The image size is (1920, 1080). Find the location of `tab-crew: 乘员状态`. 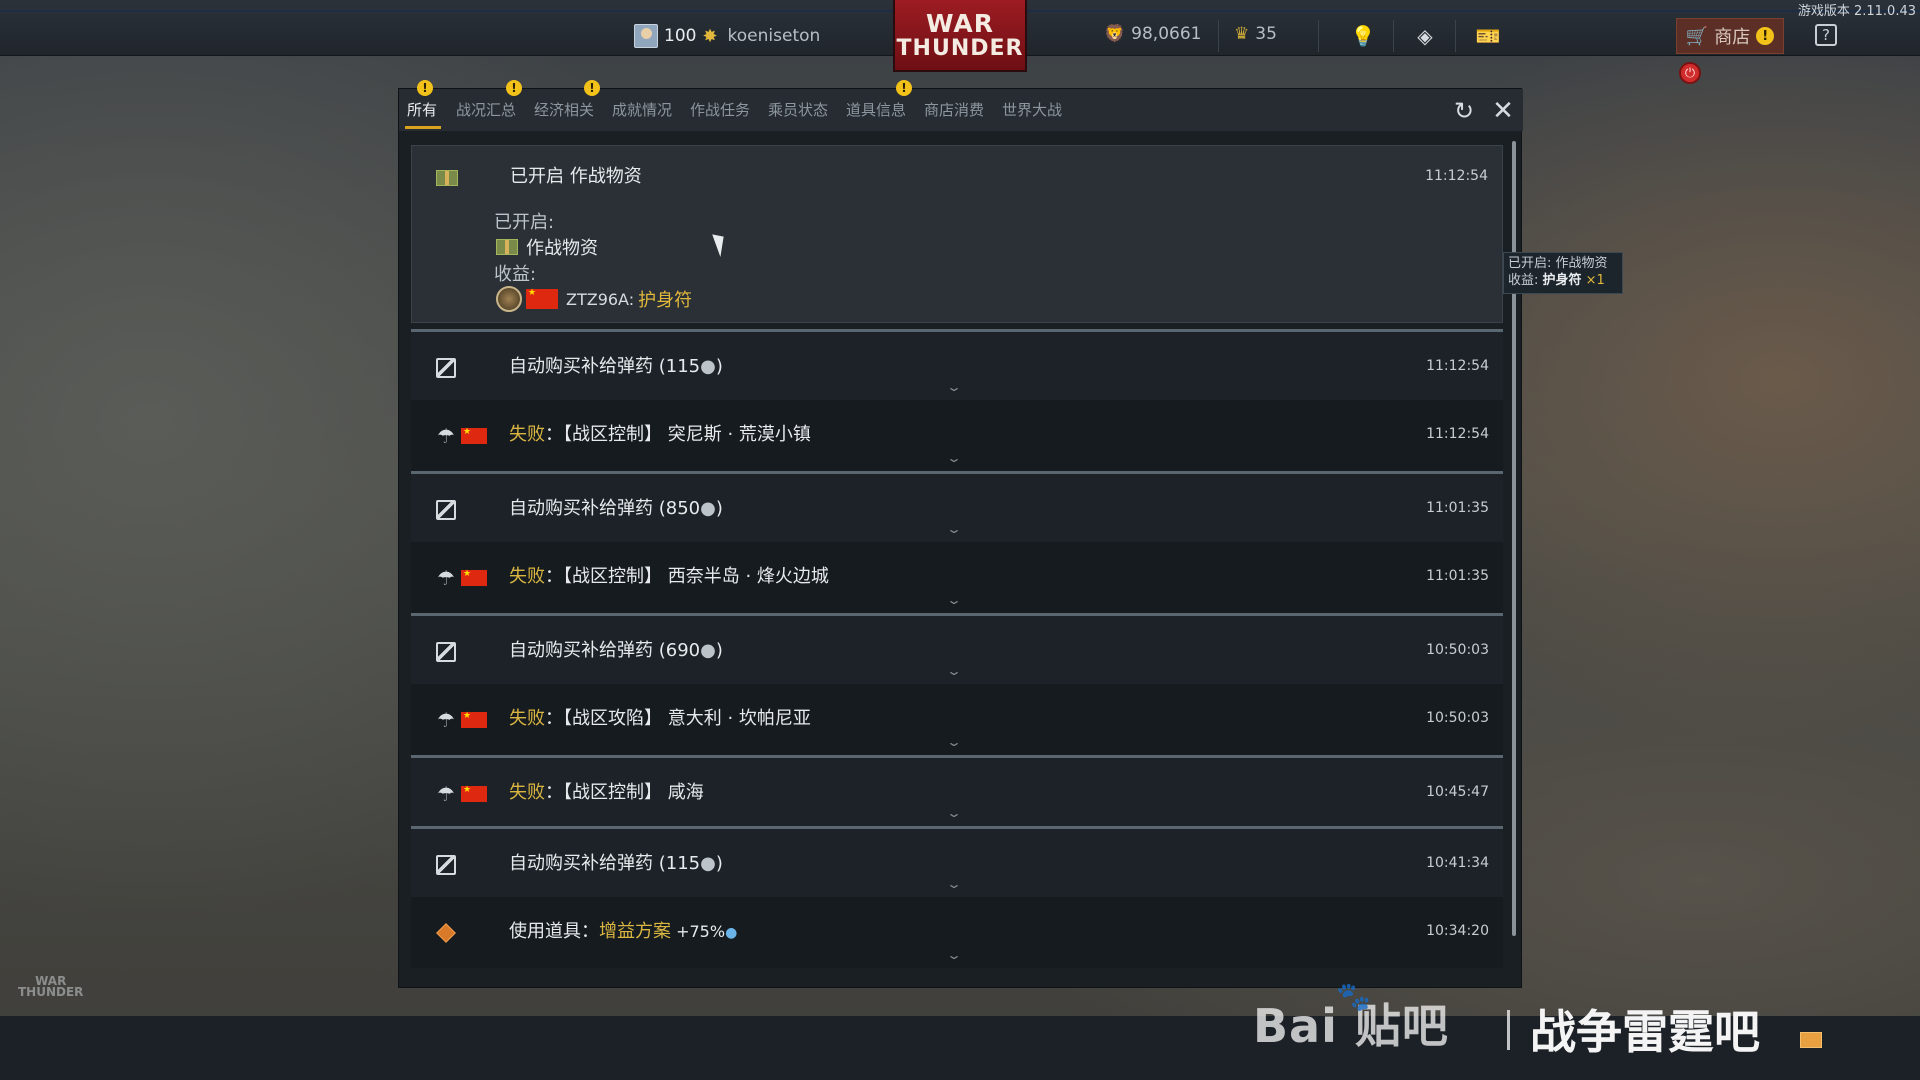

tab-crew: 乘员状态 is located at coordinates (798, 114).